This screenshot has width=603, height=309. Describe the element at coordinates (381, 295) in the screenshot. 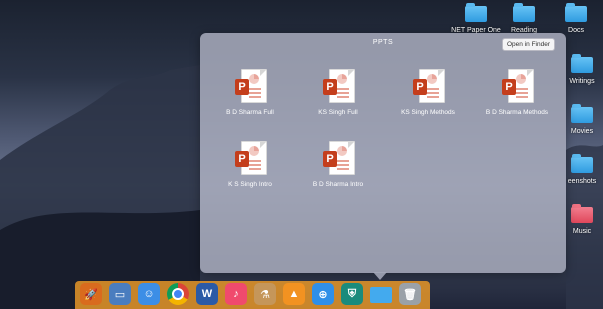

I see `ppts-folder-icon` at that location.